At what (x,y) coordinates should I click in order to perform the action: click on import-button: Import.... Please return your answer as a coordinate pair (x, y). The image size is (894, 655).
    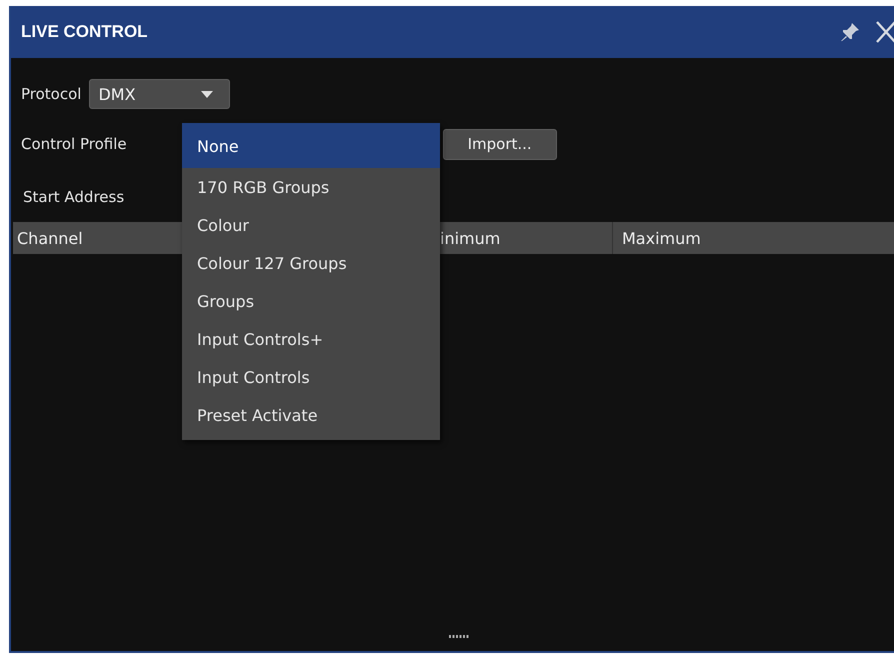
    Looking at the image, I should click on (499, 144).